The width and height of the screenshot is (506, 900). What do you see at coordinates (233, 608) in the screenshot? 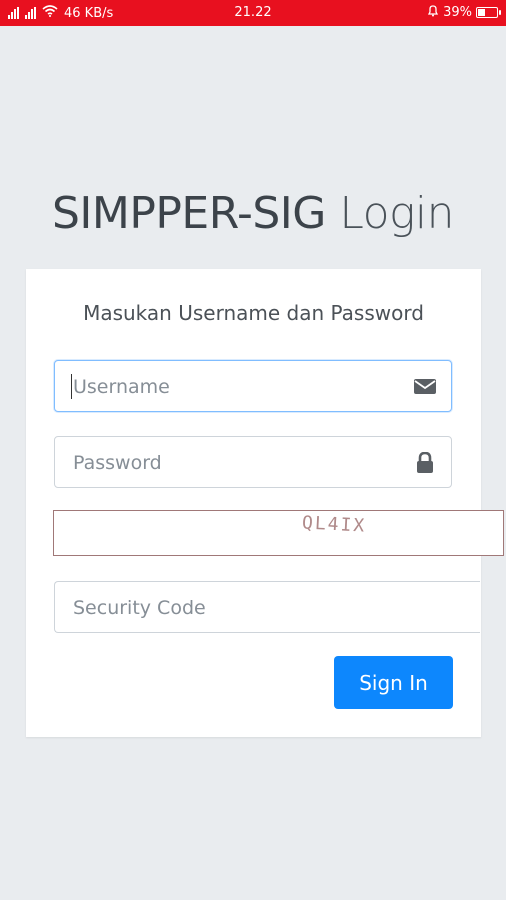
I see `security-code-input` at bounding box center [233, 608].